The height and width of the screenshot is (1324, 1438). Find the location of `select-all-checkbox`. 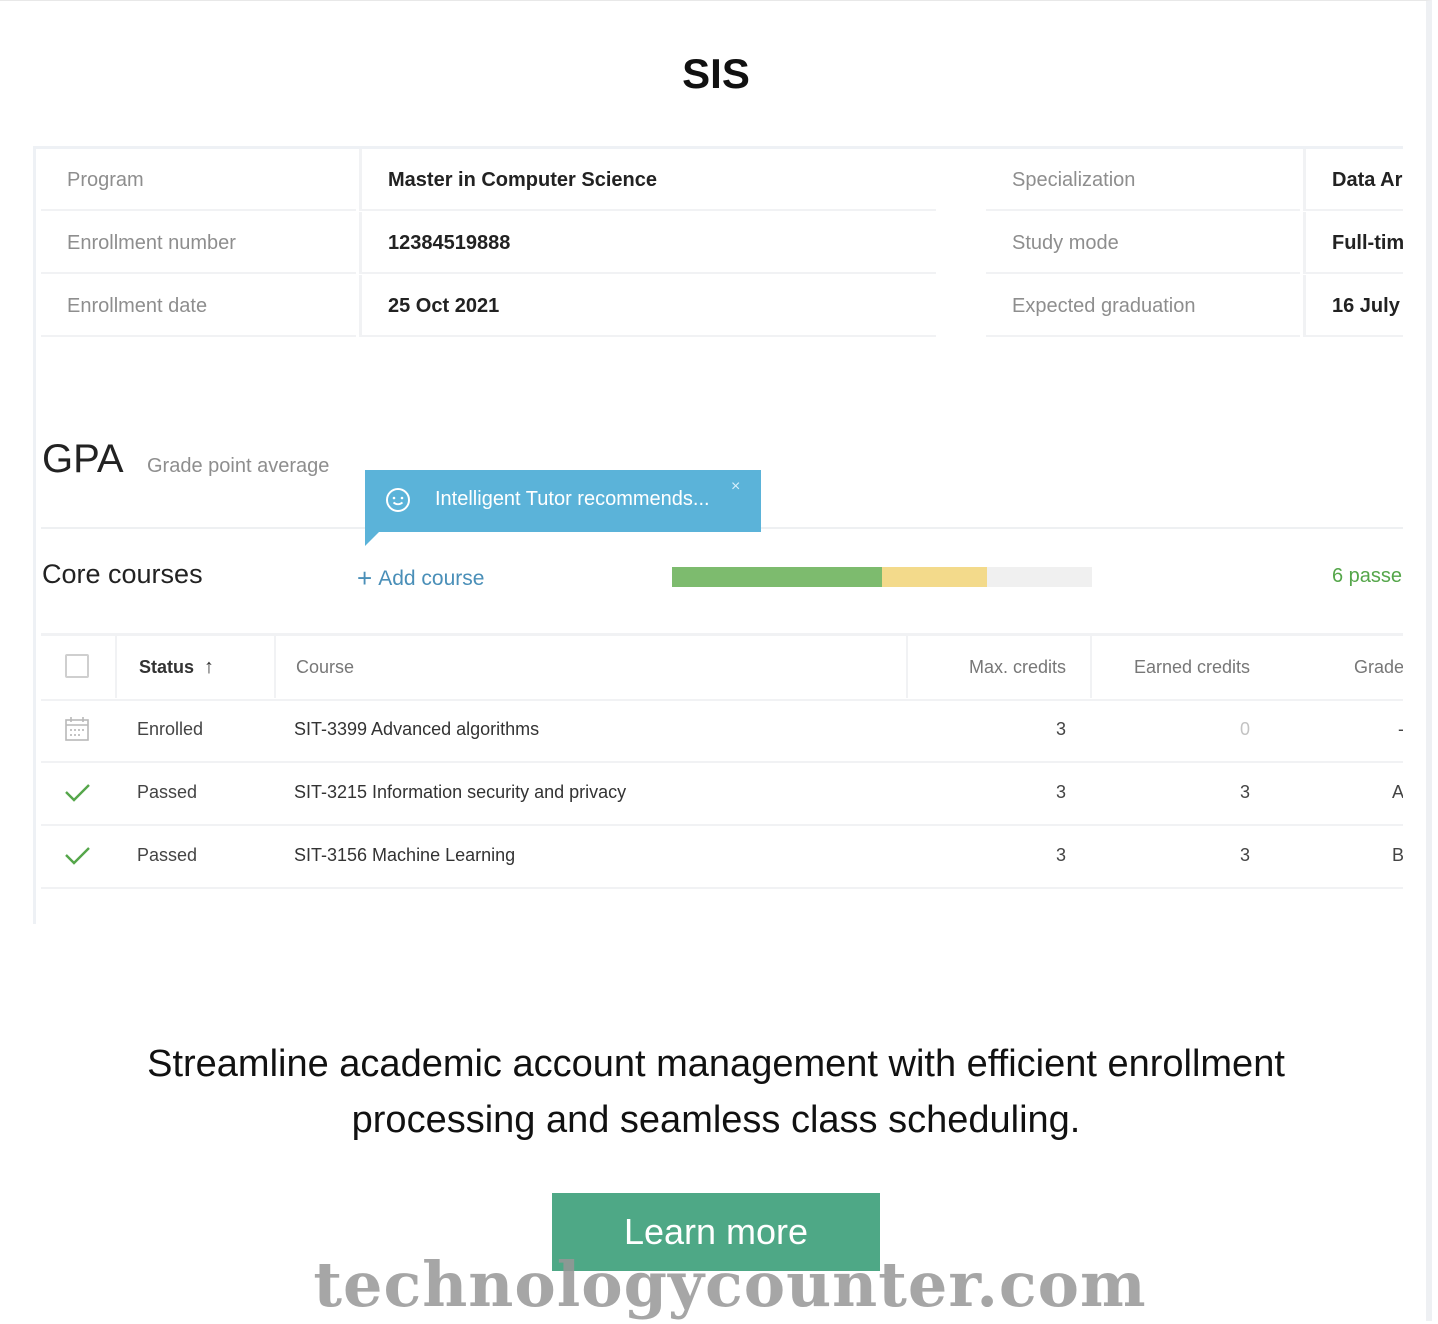

select-all-checkbox is located at coordinates (77, 666).